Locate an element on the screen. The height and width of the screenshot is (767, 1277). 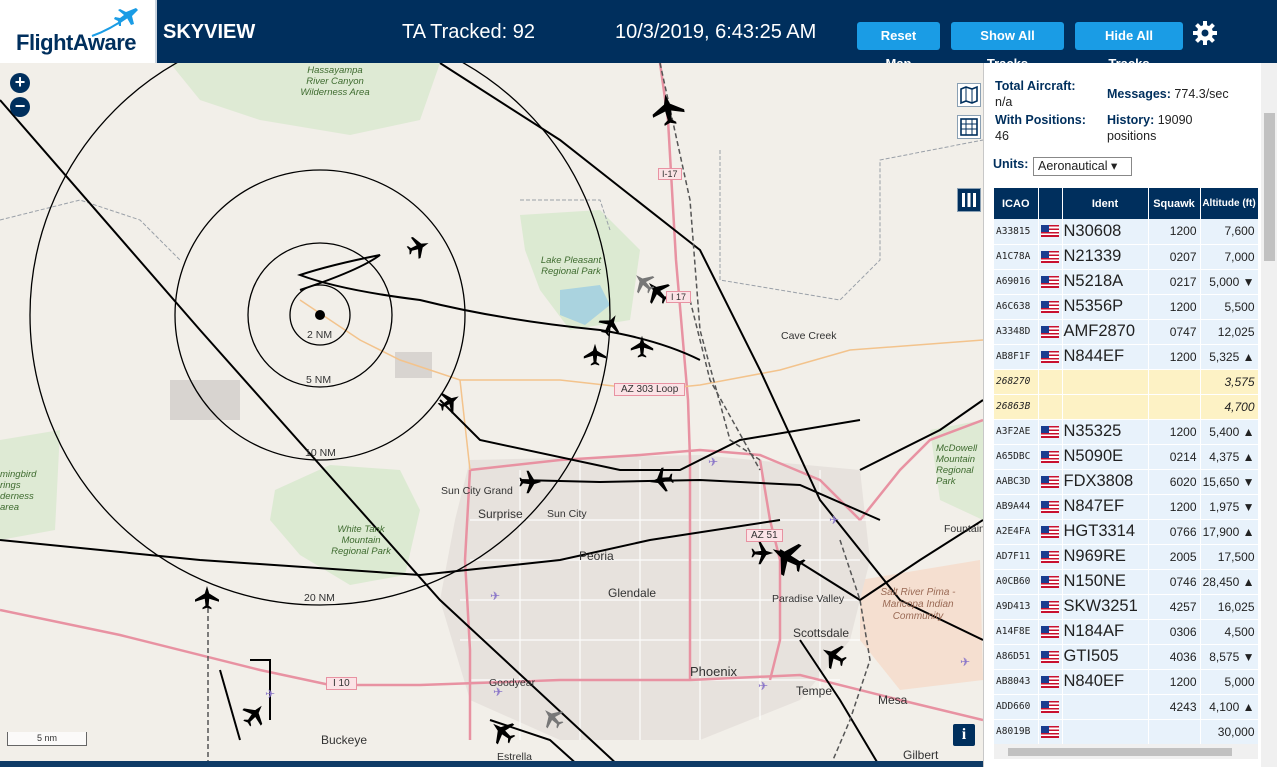
map-layers-icon is located at coordinates (969, 95).